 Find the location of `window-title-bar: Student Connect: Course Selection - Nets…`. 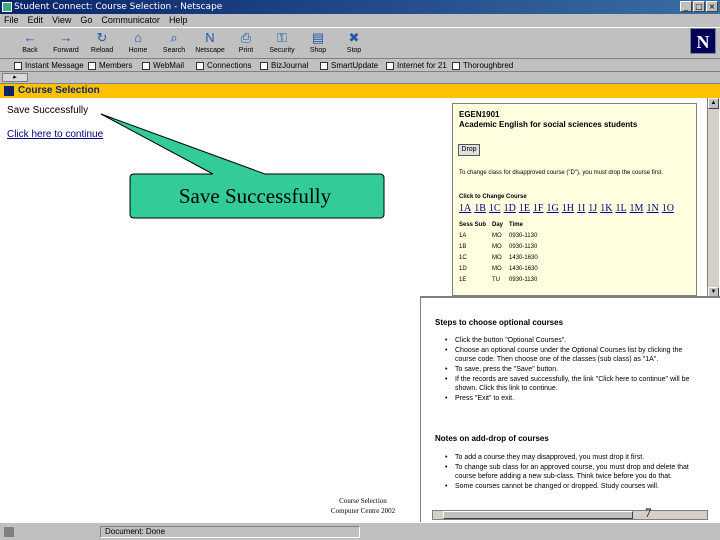

window-title-bar: Student Connect: Course Selection - Nets… is located at coordinates (360, 7).